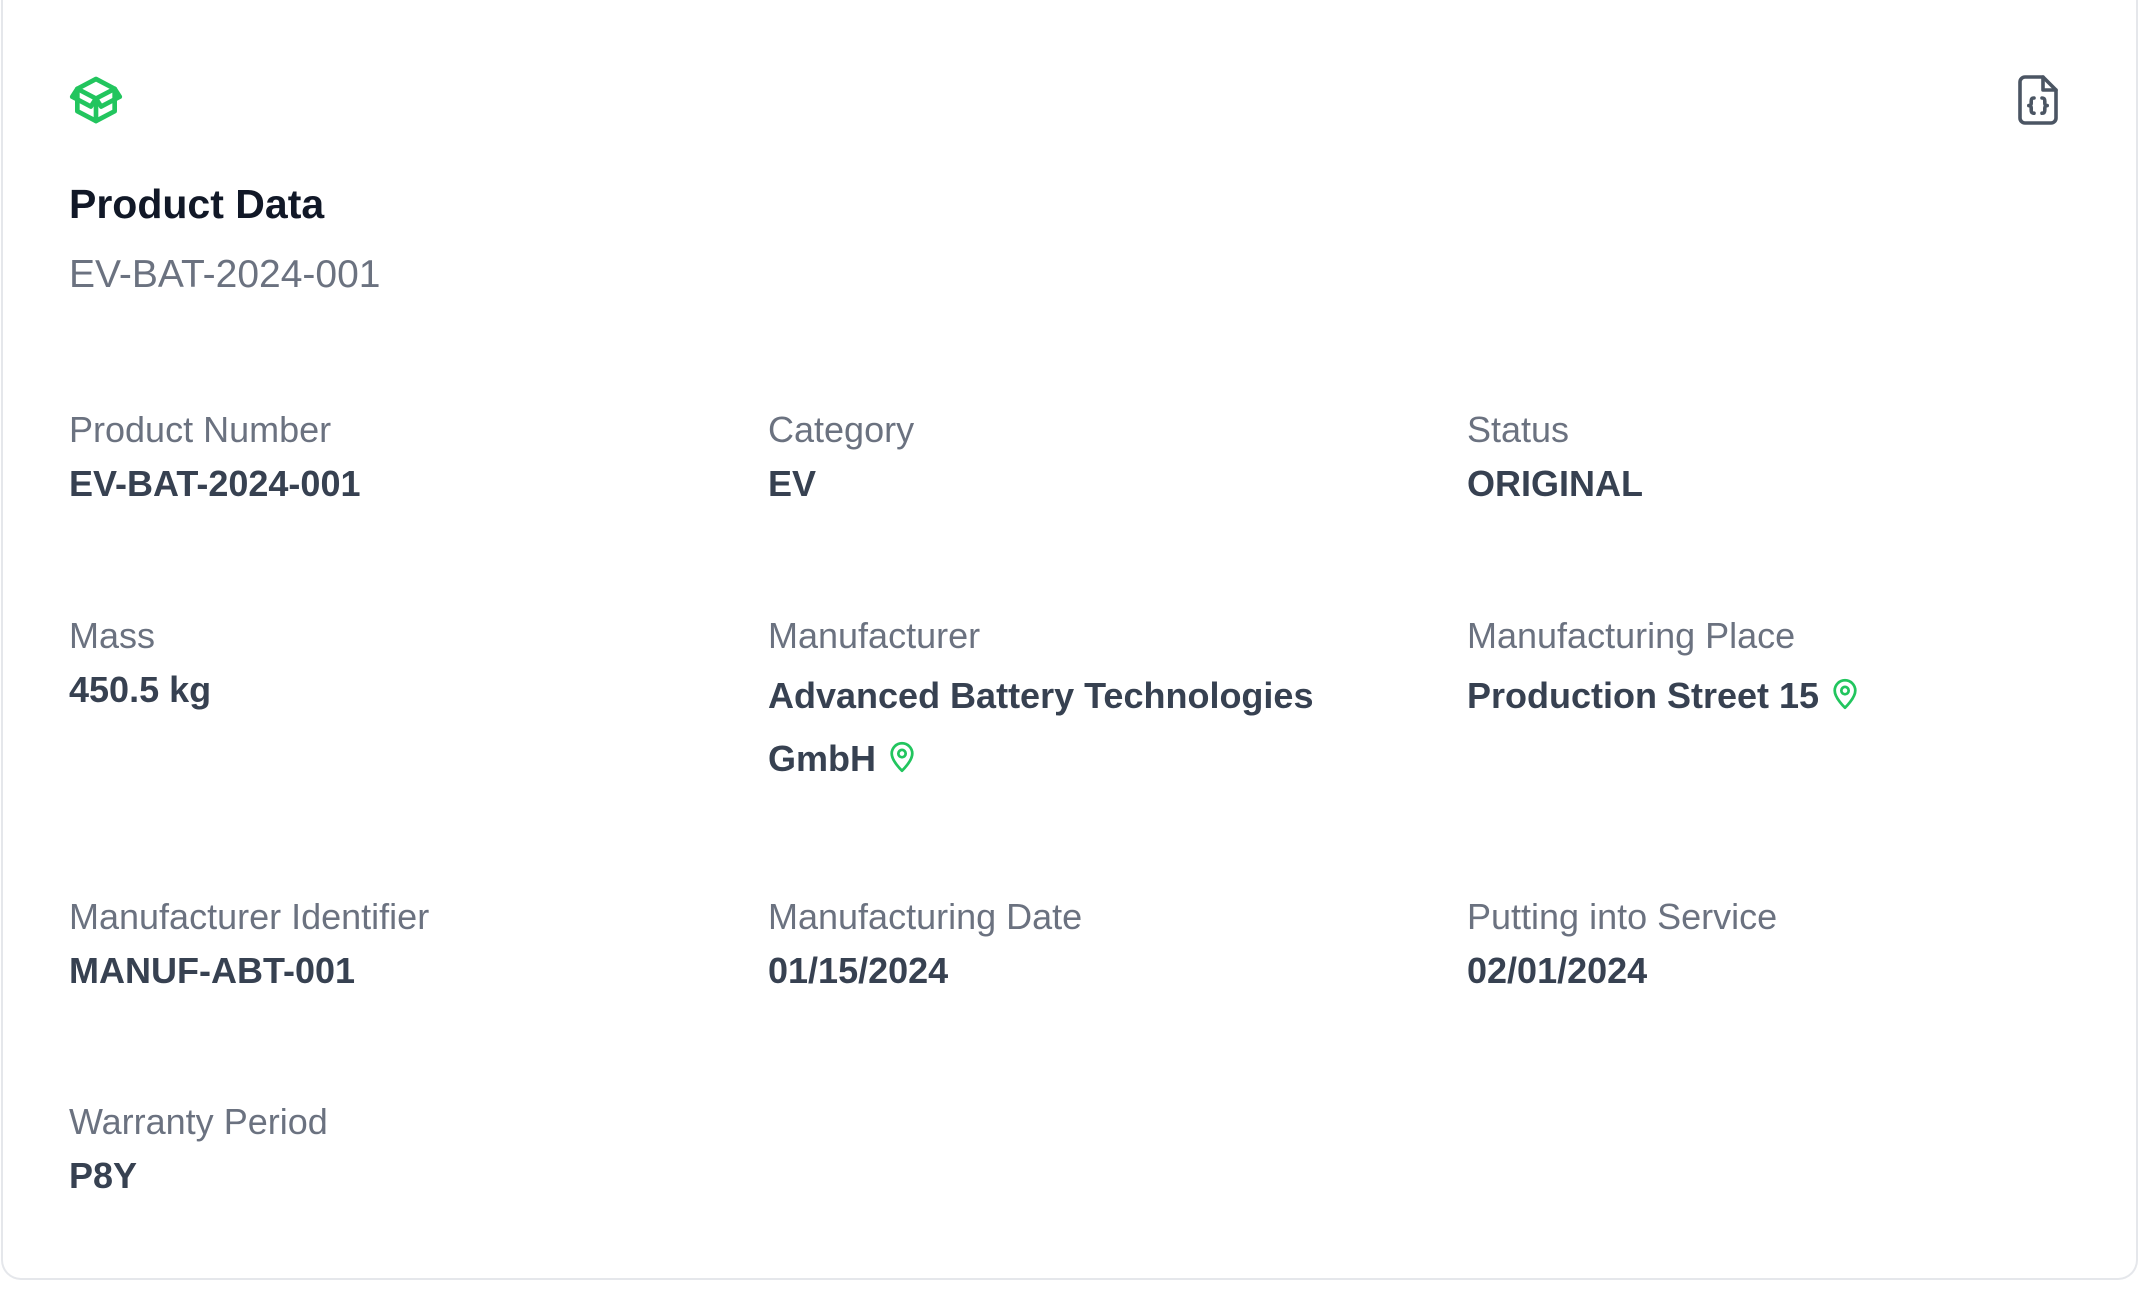 This screenshot has height=1289, width=2145. I want to click on field-label: Manufacturing Date, so click(925, 916).